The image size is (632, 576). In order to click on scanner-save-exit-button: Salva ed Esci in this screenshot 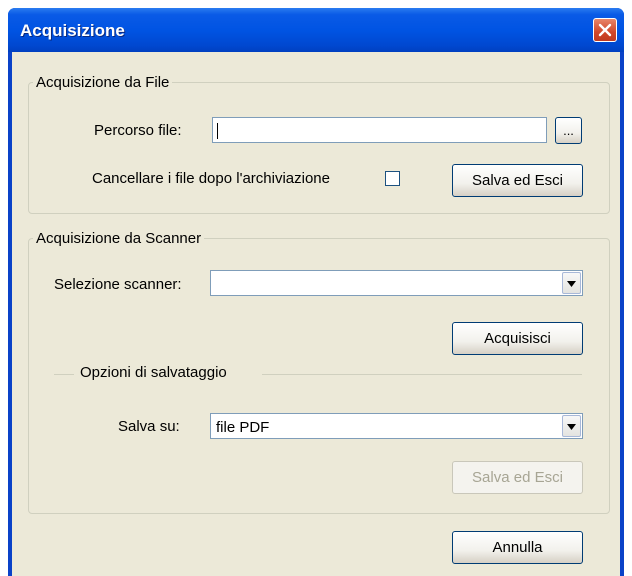, I will do `click(517, 477)`.